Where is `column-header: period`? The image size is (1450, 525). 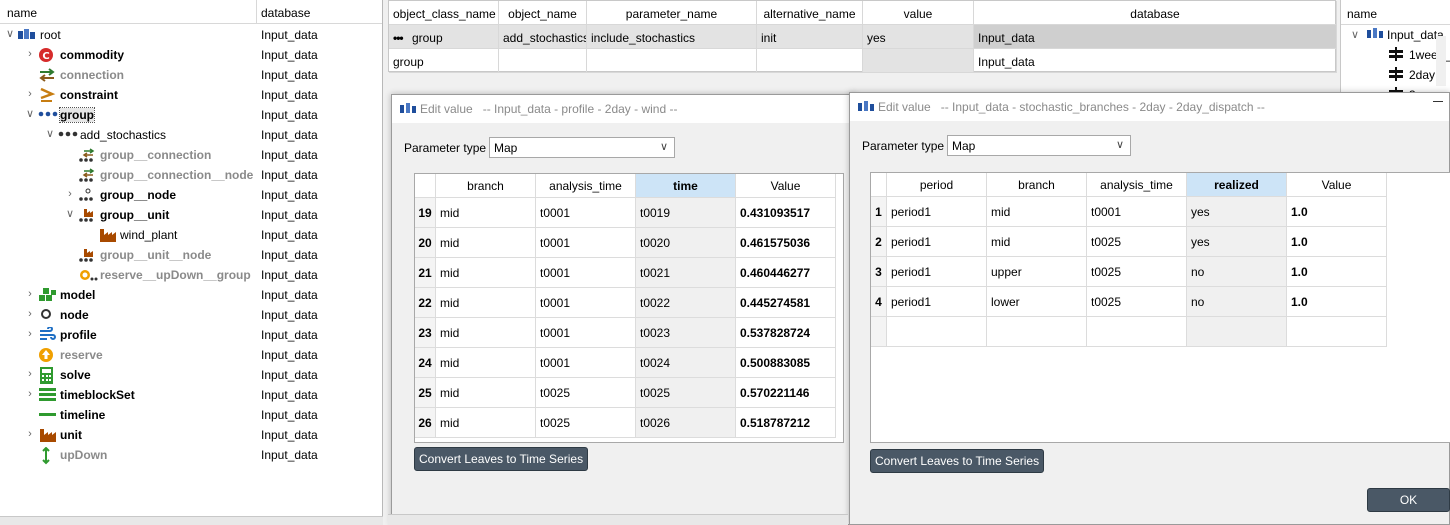
column-header: period is located at coordinates (937, 185).